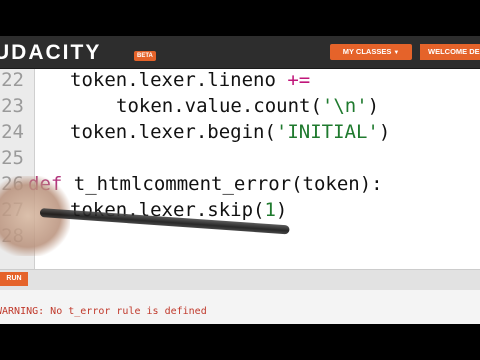  What do you see at coordinates (240, 279) in the screenshot?
I see `run-toolbar` at bounding box center [240, 279].